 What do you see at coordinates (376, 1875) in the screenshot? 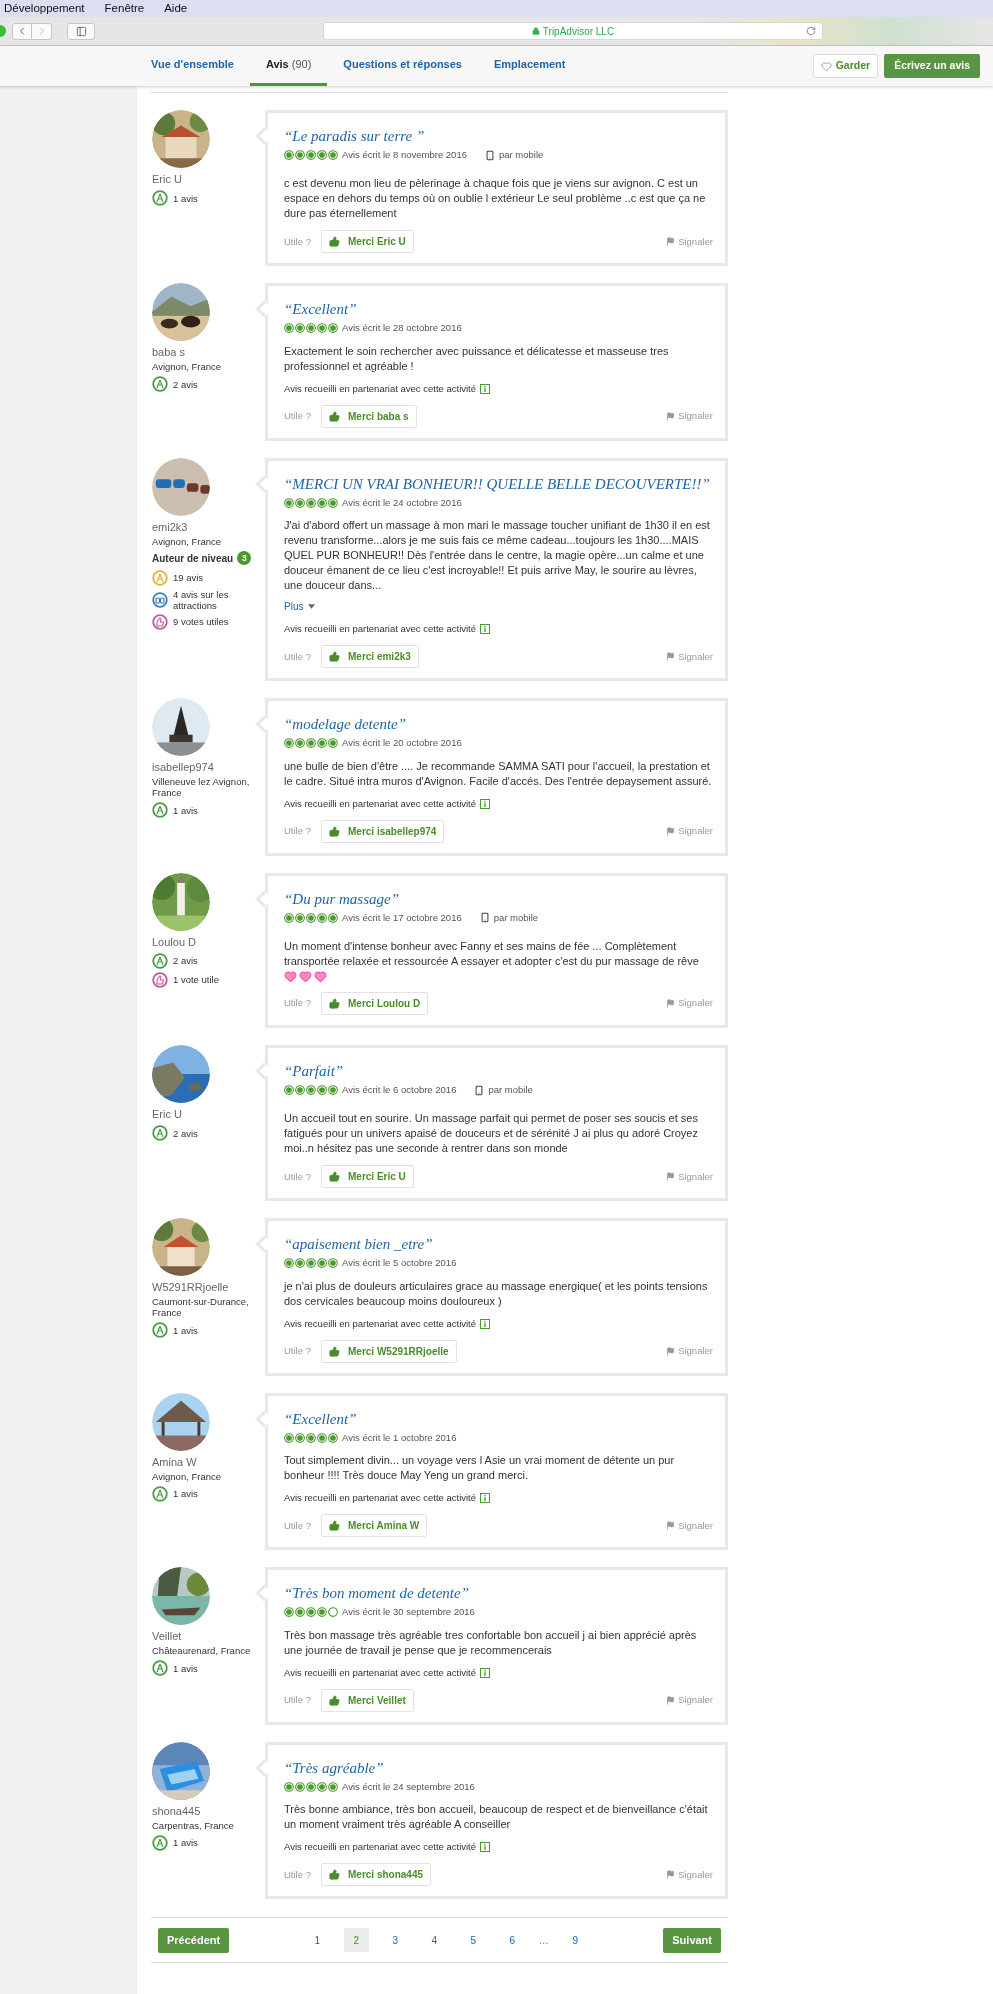
I see `thanks-button: Merci shona445` at bounding box center [376, 1875].